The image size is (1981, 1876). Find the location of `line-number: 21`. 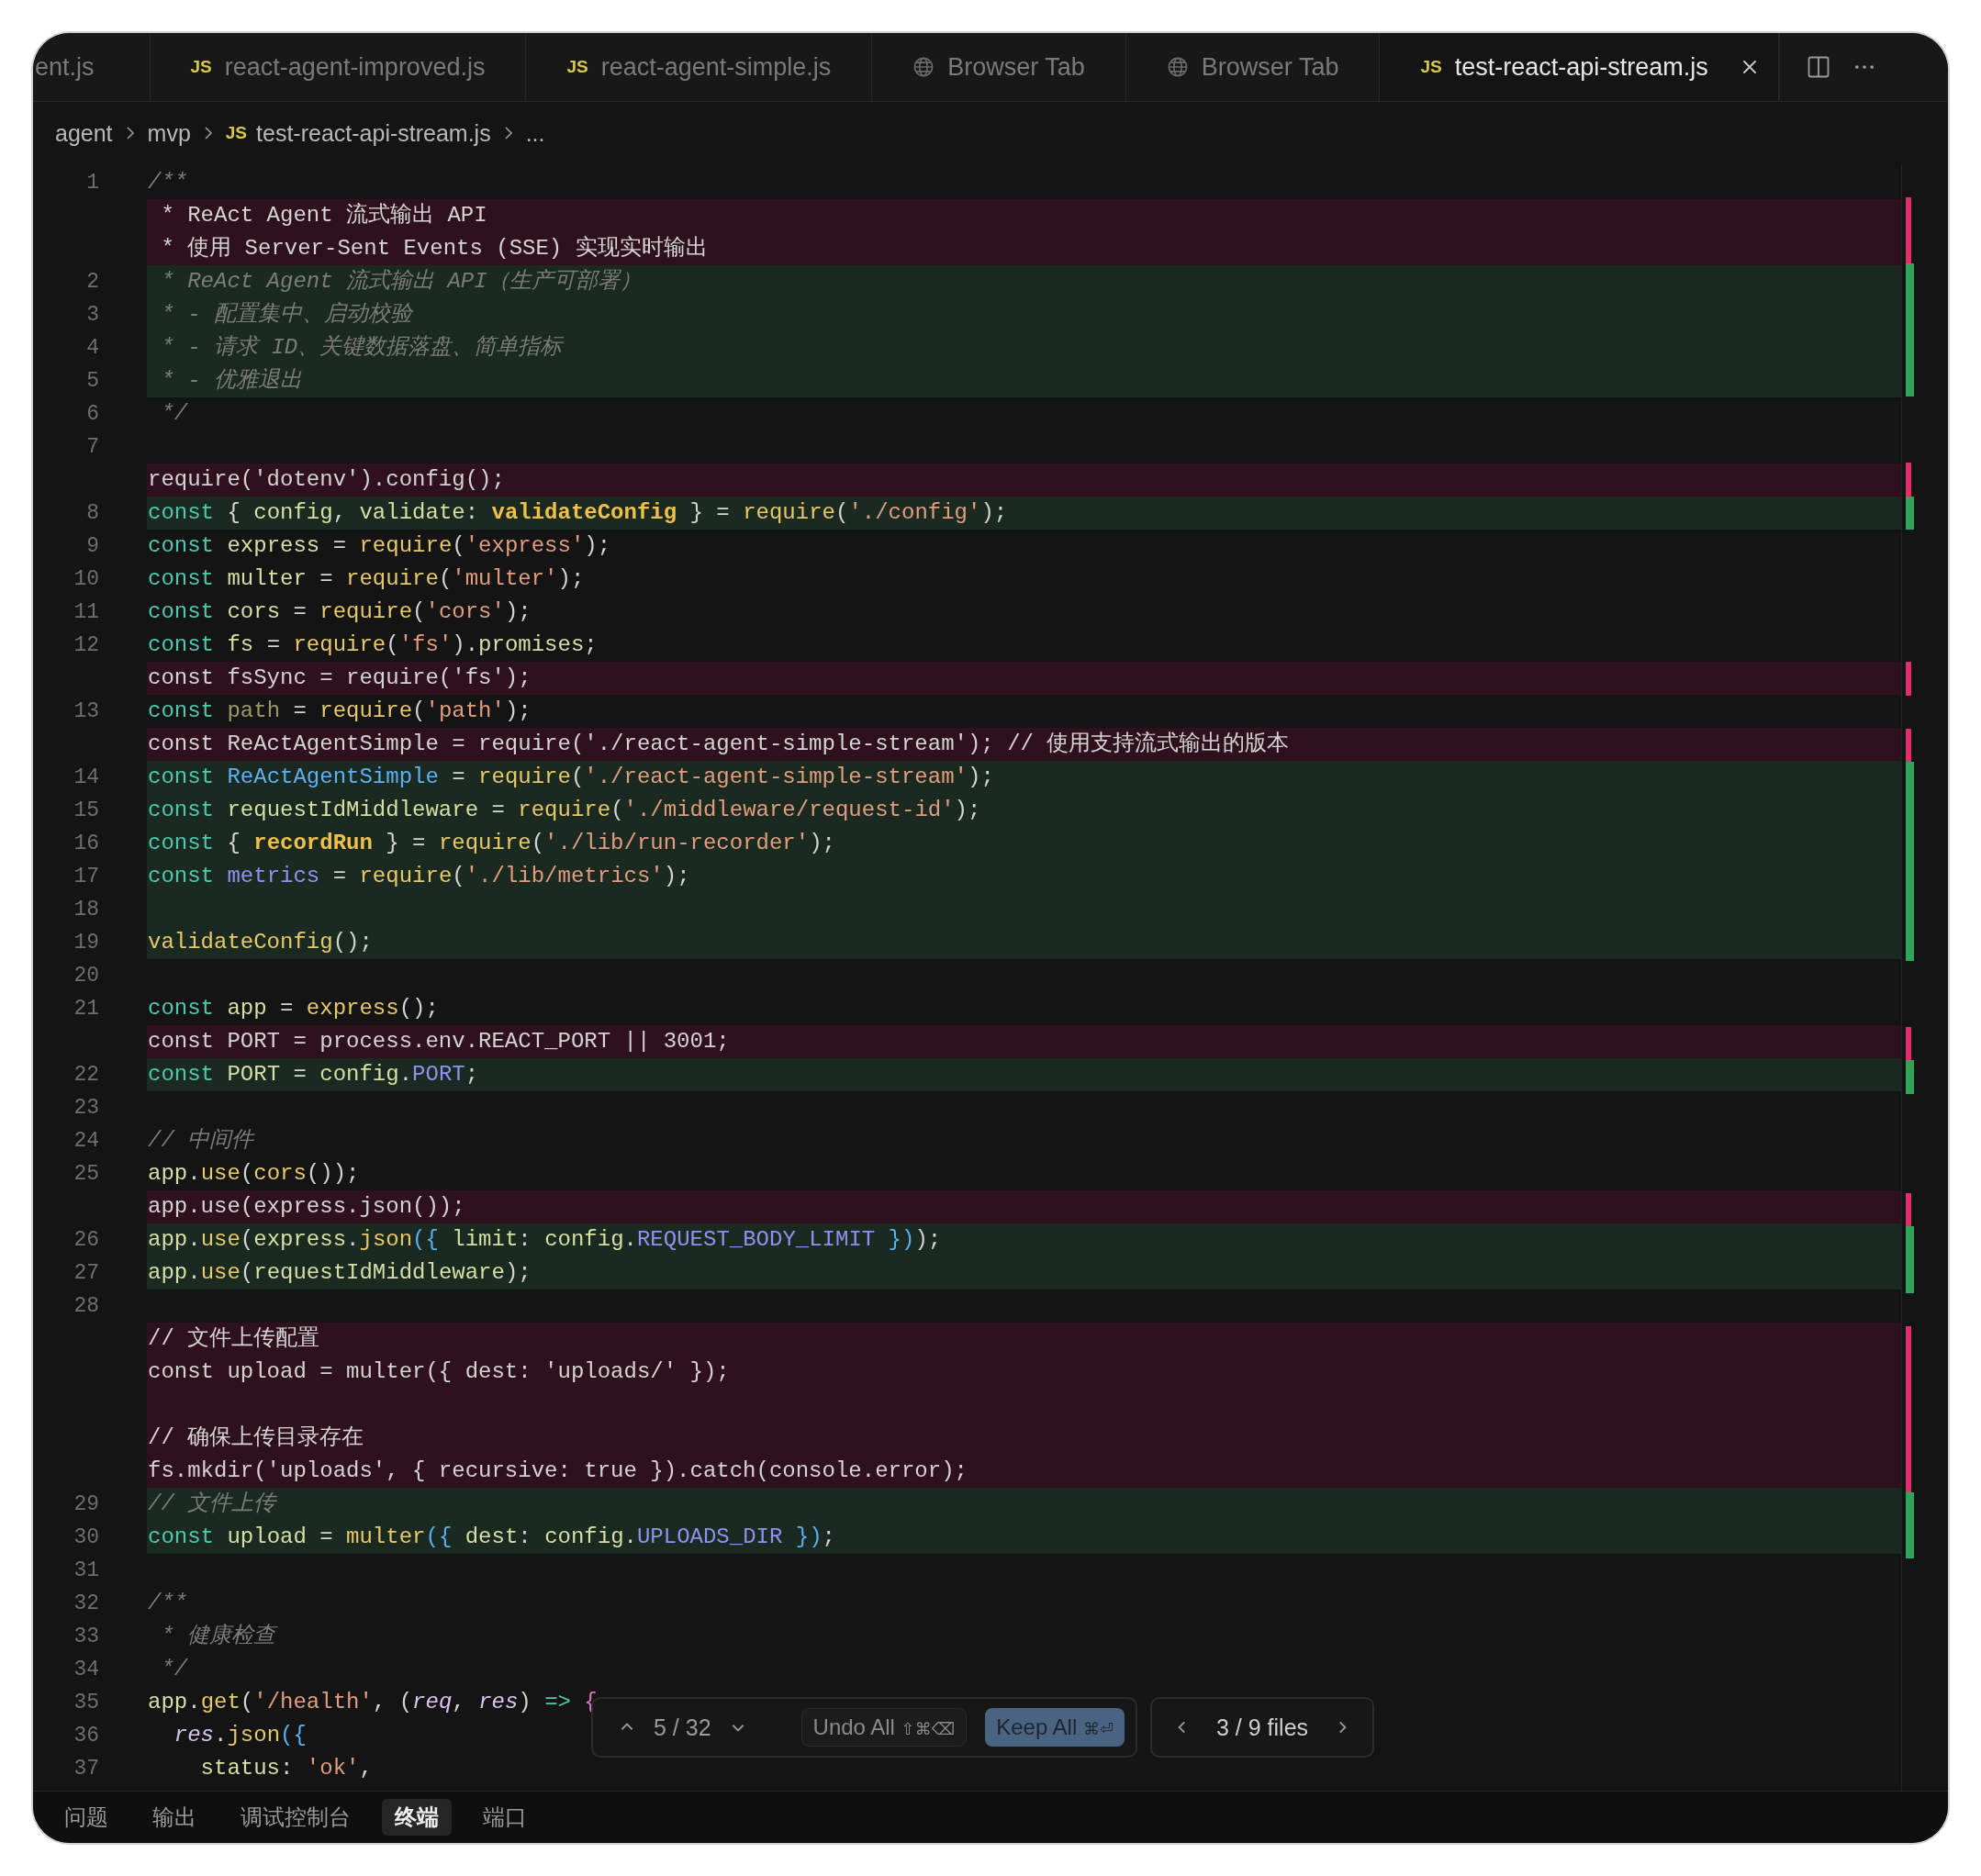

line-number: 21 is located at coordinates (86, 1009).